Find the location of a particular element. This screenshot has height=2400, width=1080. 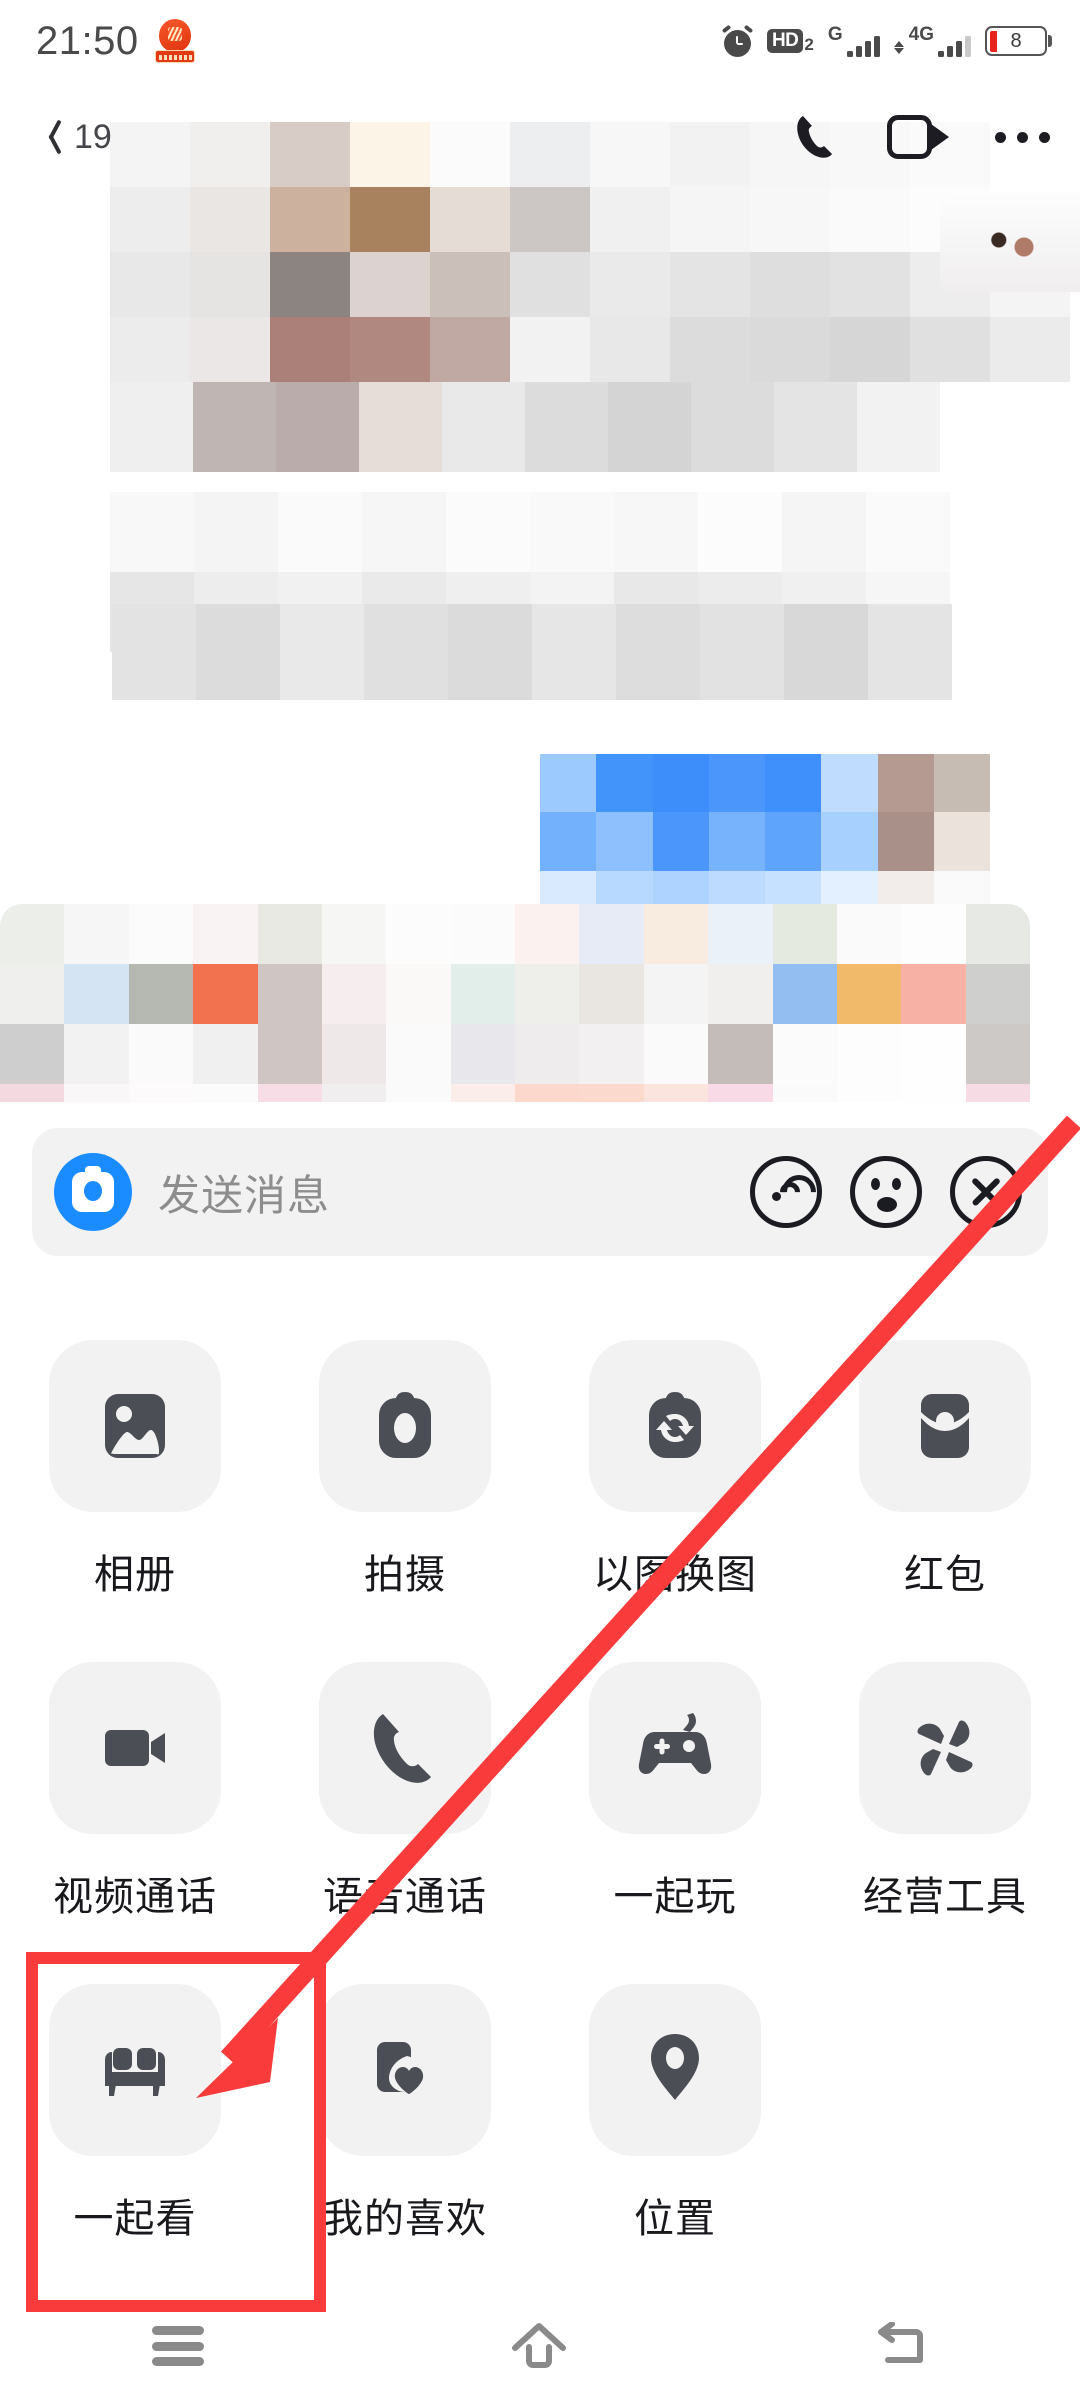

battery-icon: 8 is located at coordinates (1018, 41).